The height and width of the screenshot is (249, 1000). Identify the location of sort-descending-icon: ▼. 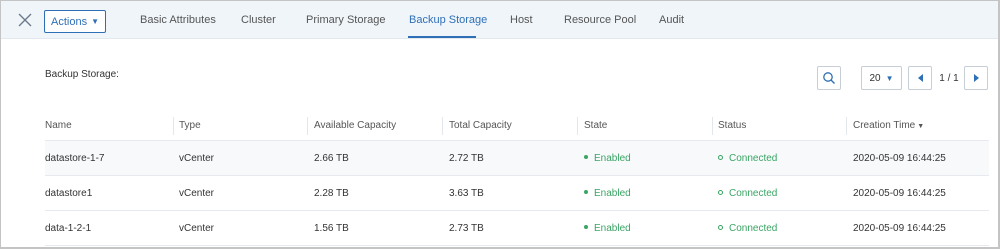
(920, 126).